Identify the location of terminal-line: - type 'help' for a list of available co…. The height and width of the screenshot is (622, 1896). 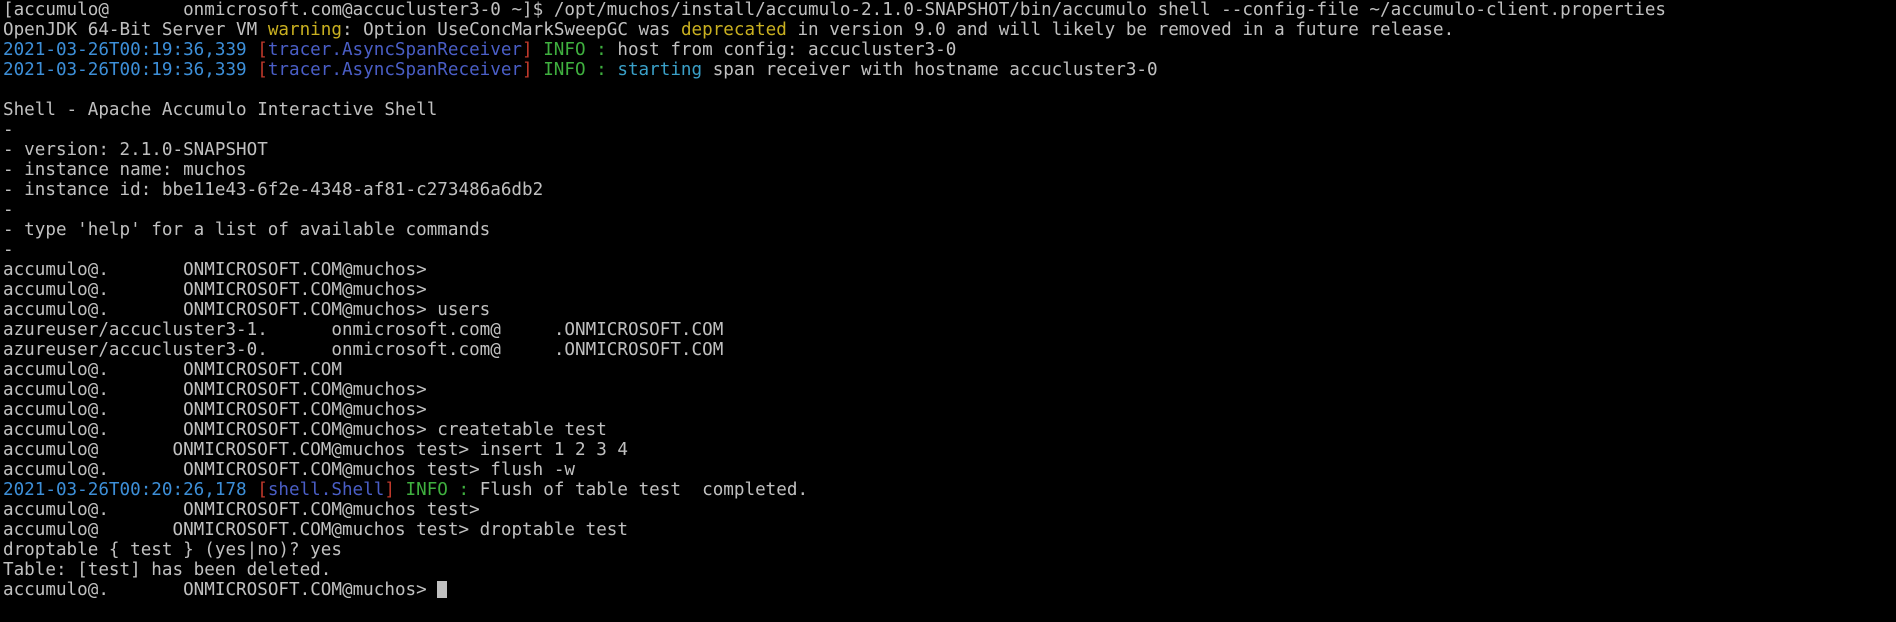
(949, 230).